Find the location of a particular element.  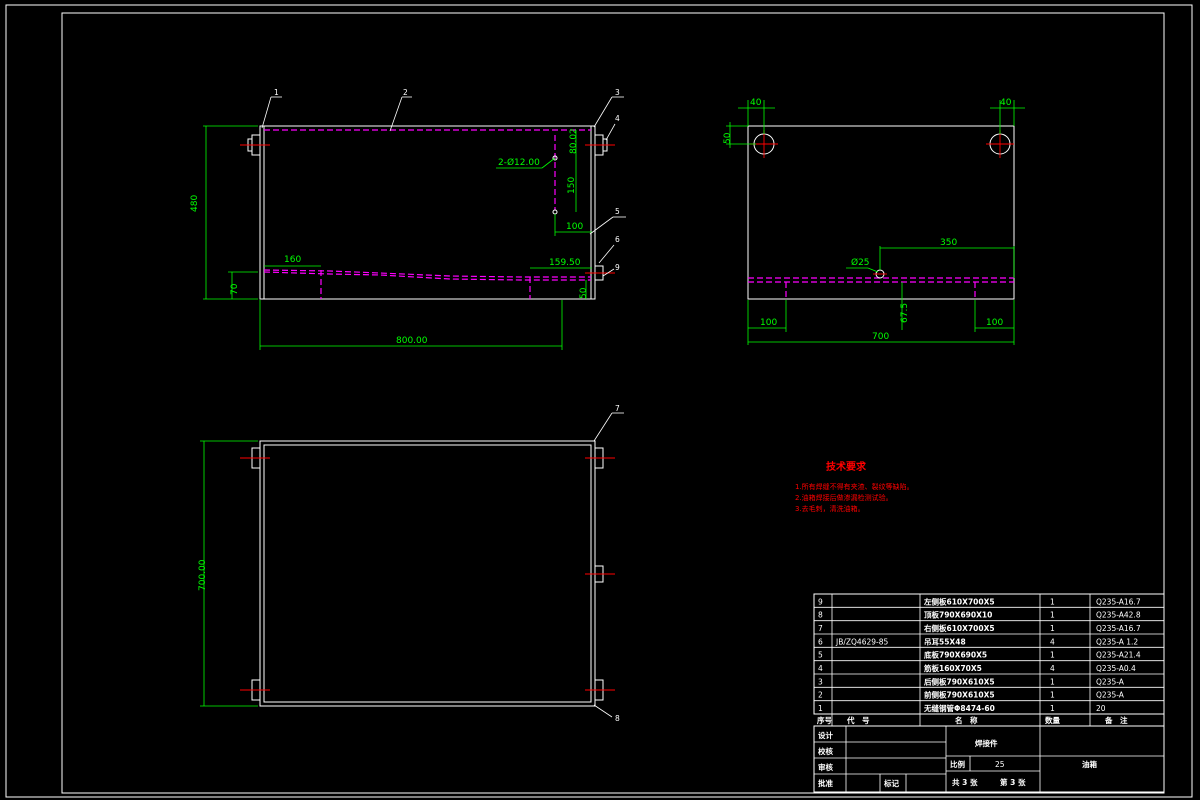

bom-cell-name: 右侧板610X700X5 is located at coordinates (959, 628).